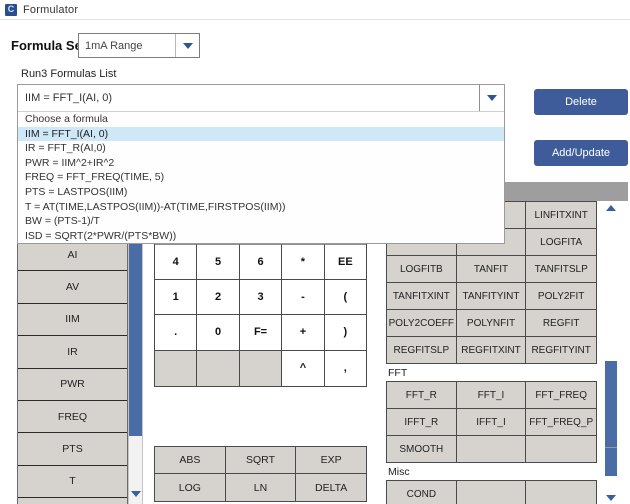  I want to click on keypad-row: 1 2 3-(, so click(261, 297).